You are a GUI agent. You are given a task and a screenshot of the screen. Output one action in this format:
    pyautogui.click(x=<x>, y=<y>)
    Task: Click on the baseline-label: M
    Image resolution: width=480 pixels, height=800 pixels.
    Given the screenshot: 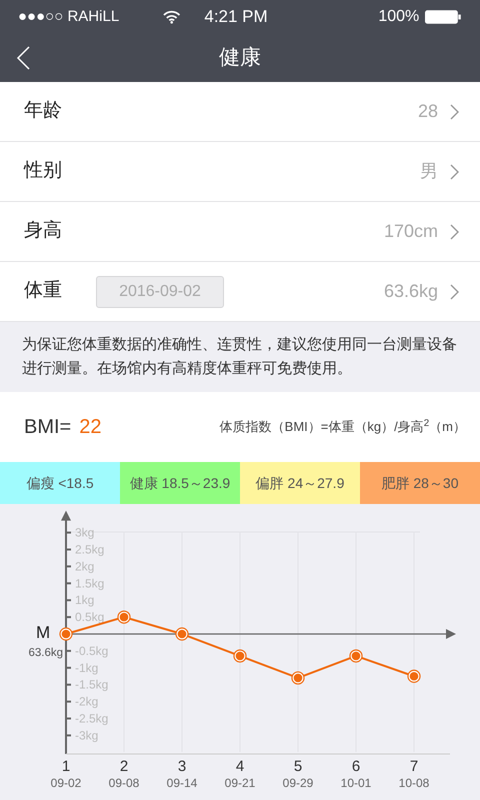 What is the action you would take?
    pyautogui.click(x=43, y=632)
    